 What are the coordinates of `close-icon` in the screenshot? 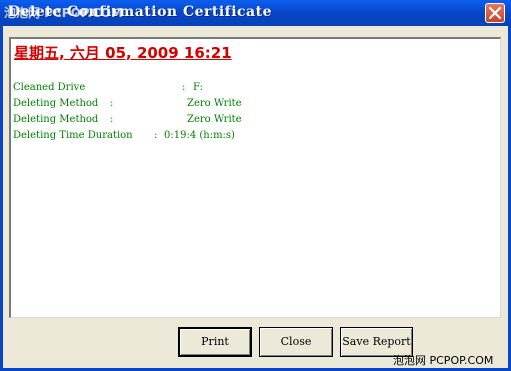 It's located at (495, 13).